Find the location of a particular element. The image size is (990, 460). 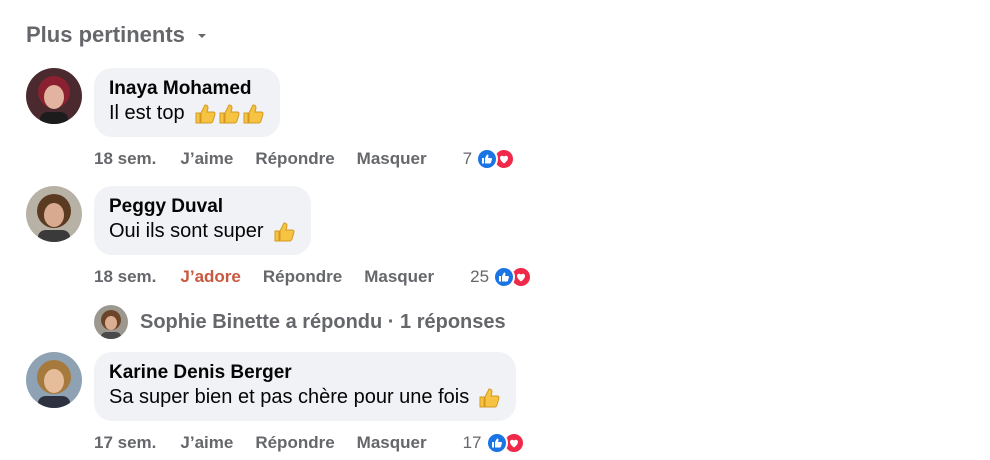

sort-dropdown: Plus pertinents is located at coordinates (116, 35).